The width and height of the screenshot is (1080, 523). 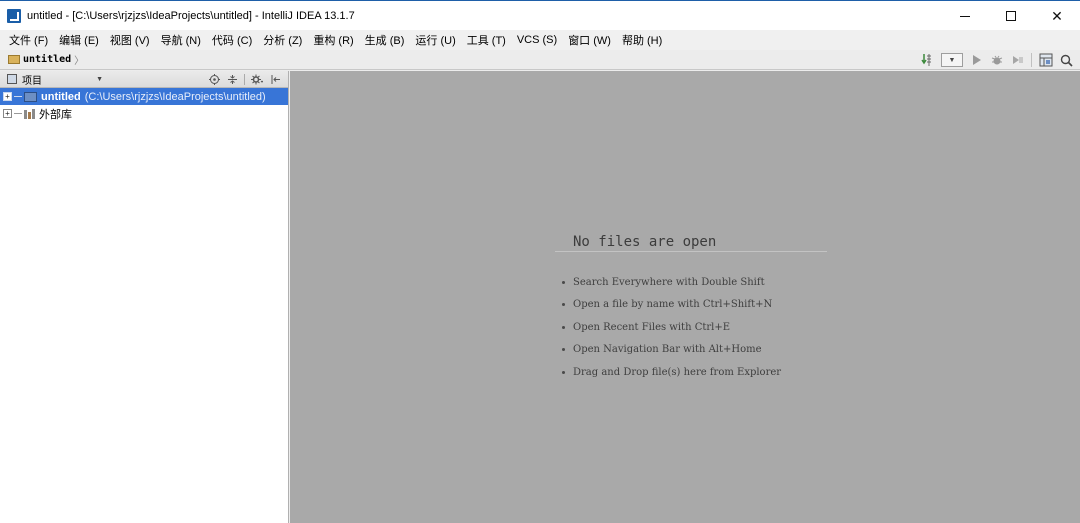 What do you see at coordinates (232, 80) in the screenshot?
I see `collapse-all-icon` at bounding box center [232, 80].